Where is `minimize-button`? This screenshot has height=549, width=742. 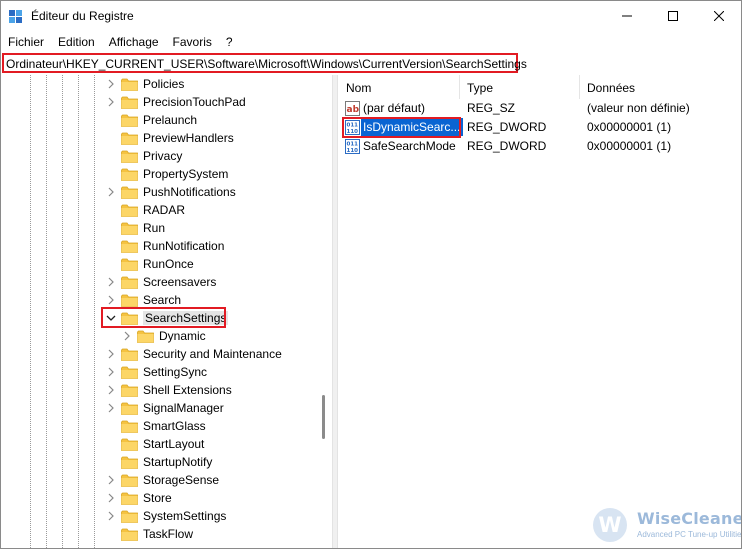
minimize-button is located at coordinates (627, 16).